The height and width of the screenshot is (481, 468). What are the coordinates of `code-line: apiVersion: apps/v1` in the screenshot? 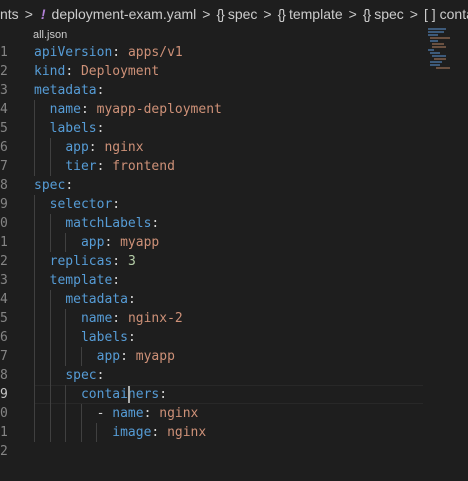 It's located at (128, 52).